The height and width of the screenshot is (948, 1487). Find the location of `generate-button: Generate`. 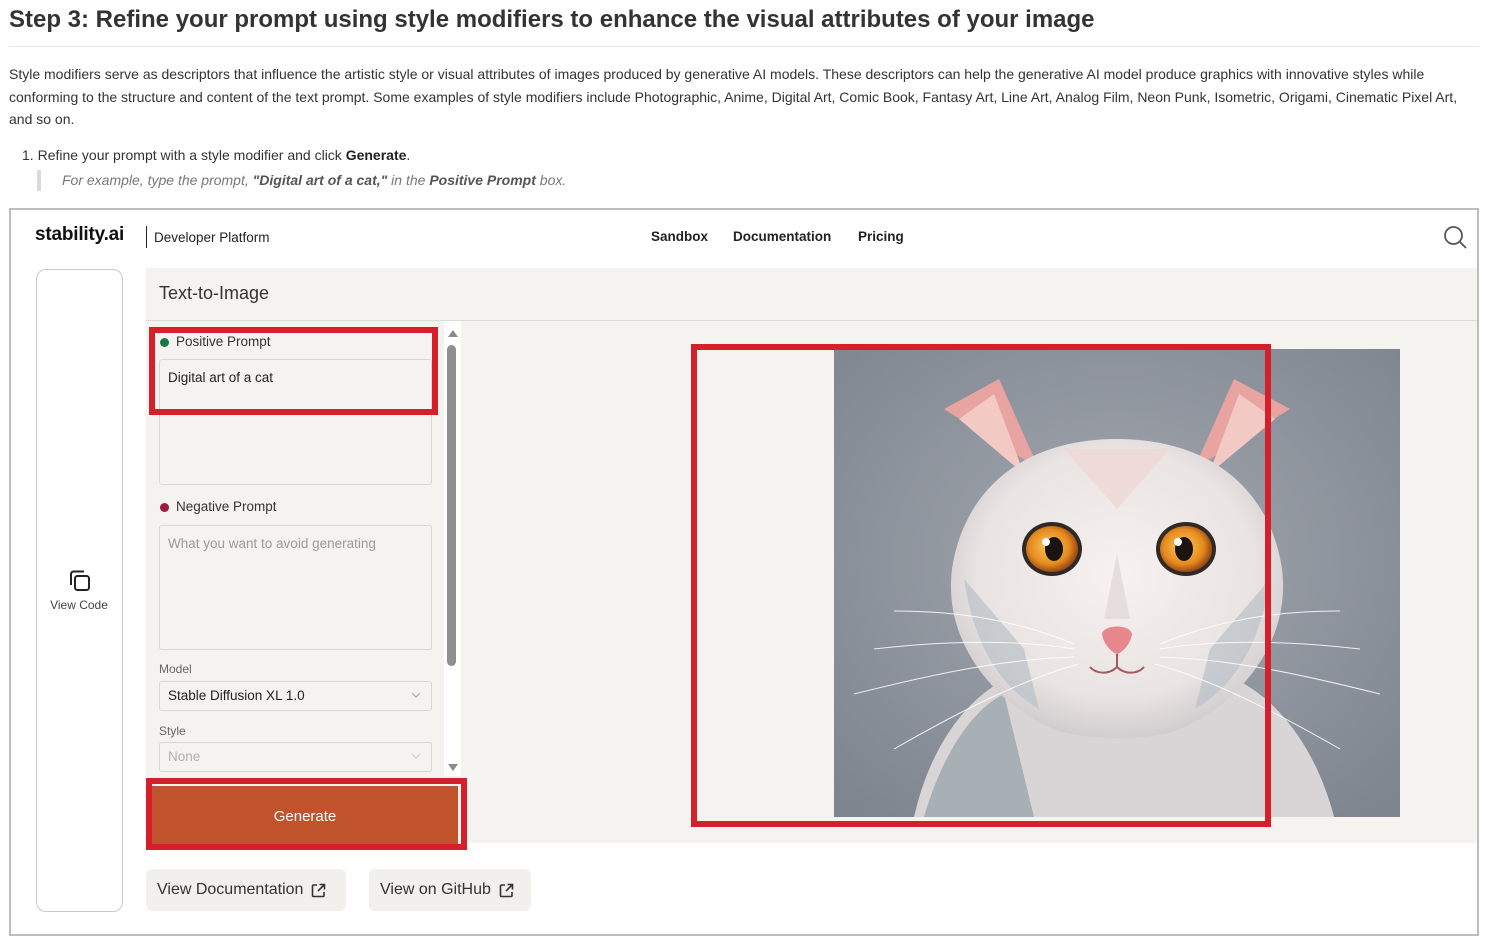

generate-button: Generate is located at coordinates (305, 816).